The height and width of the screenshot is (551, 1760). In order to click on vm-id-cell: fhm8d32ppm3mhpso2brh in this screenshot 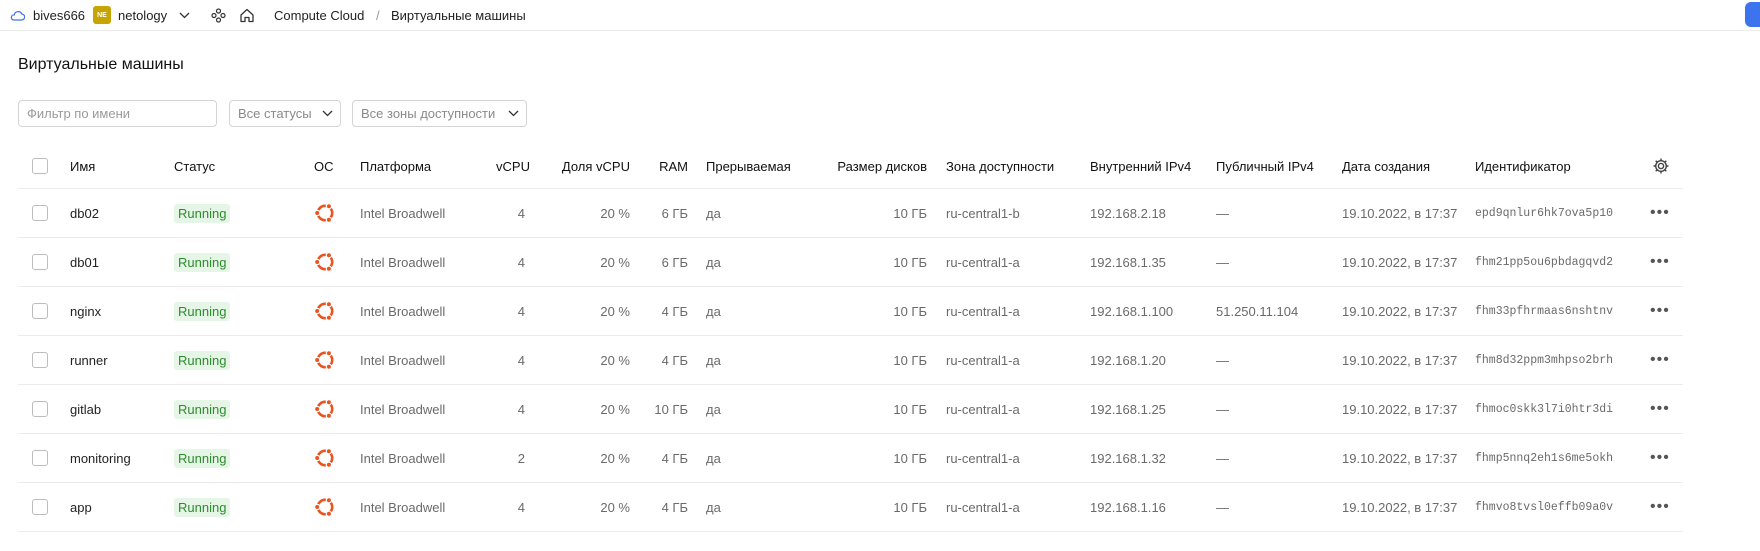, I will do `click(1544, 360)`.